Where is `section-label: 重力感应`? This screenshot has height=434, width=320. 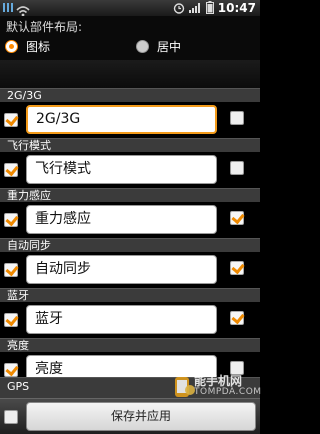
section-label: 重力感应 is located at coordinates (130, 195).